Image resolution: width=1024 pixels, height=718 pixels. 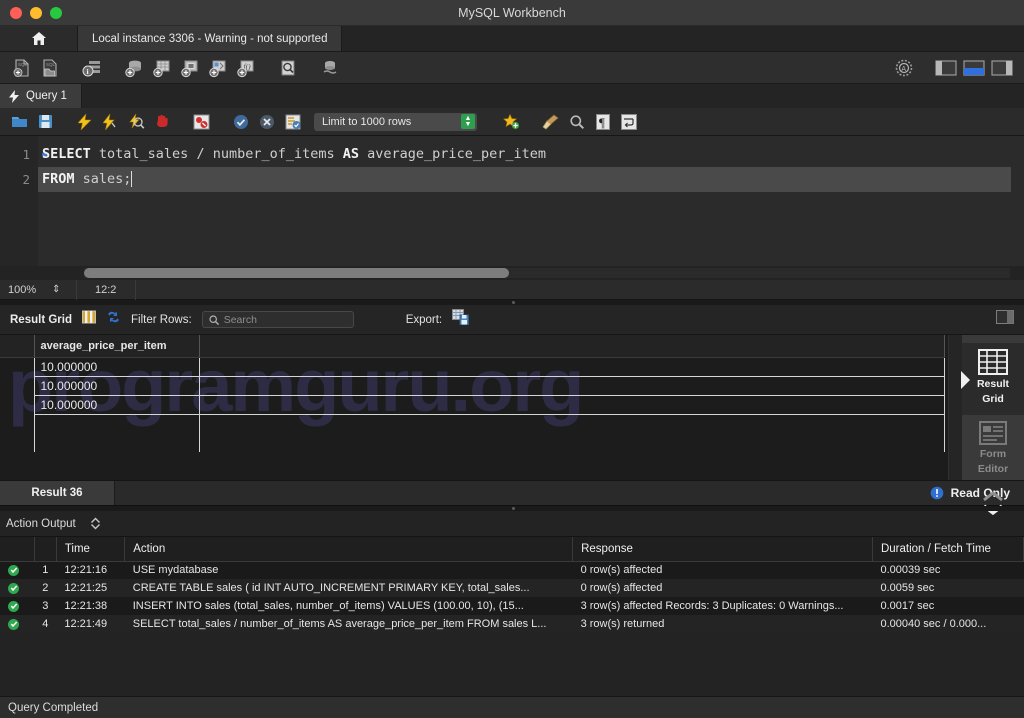 I want to click on search-table-data-icon, so click(x=288, y=67).